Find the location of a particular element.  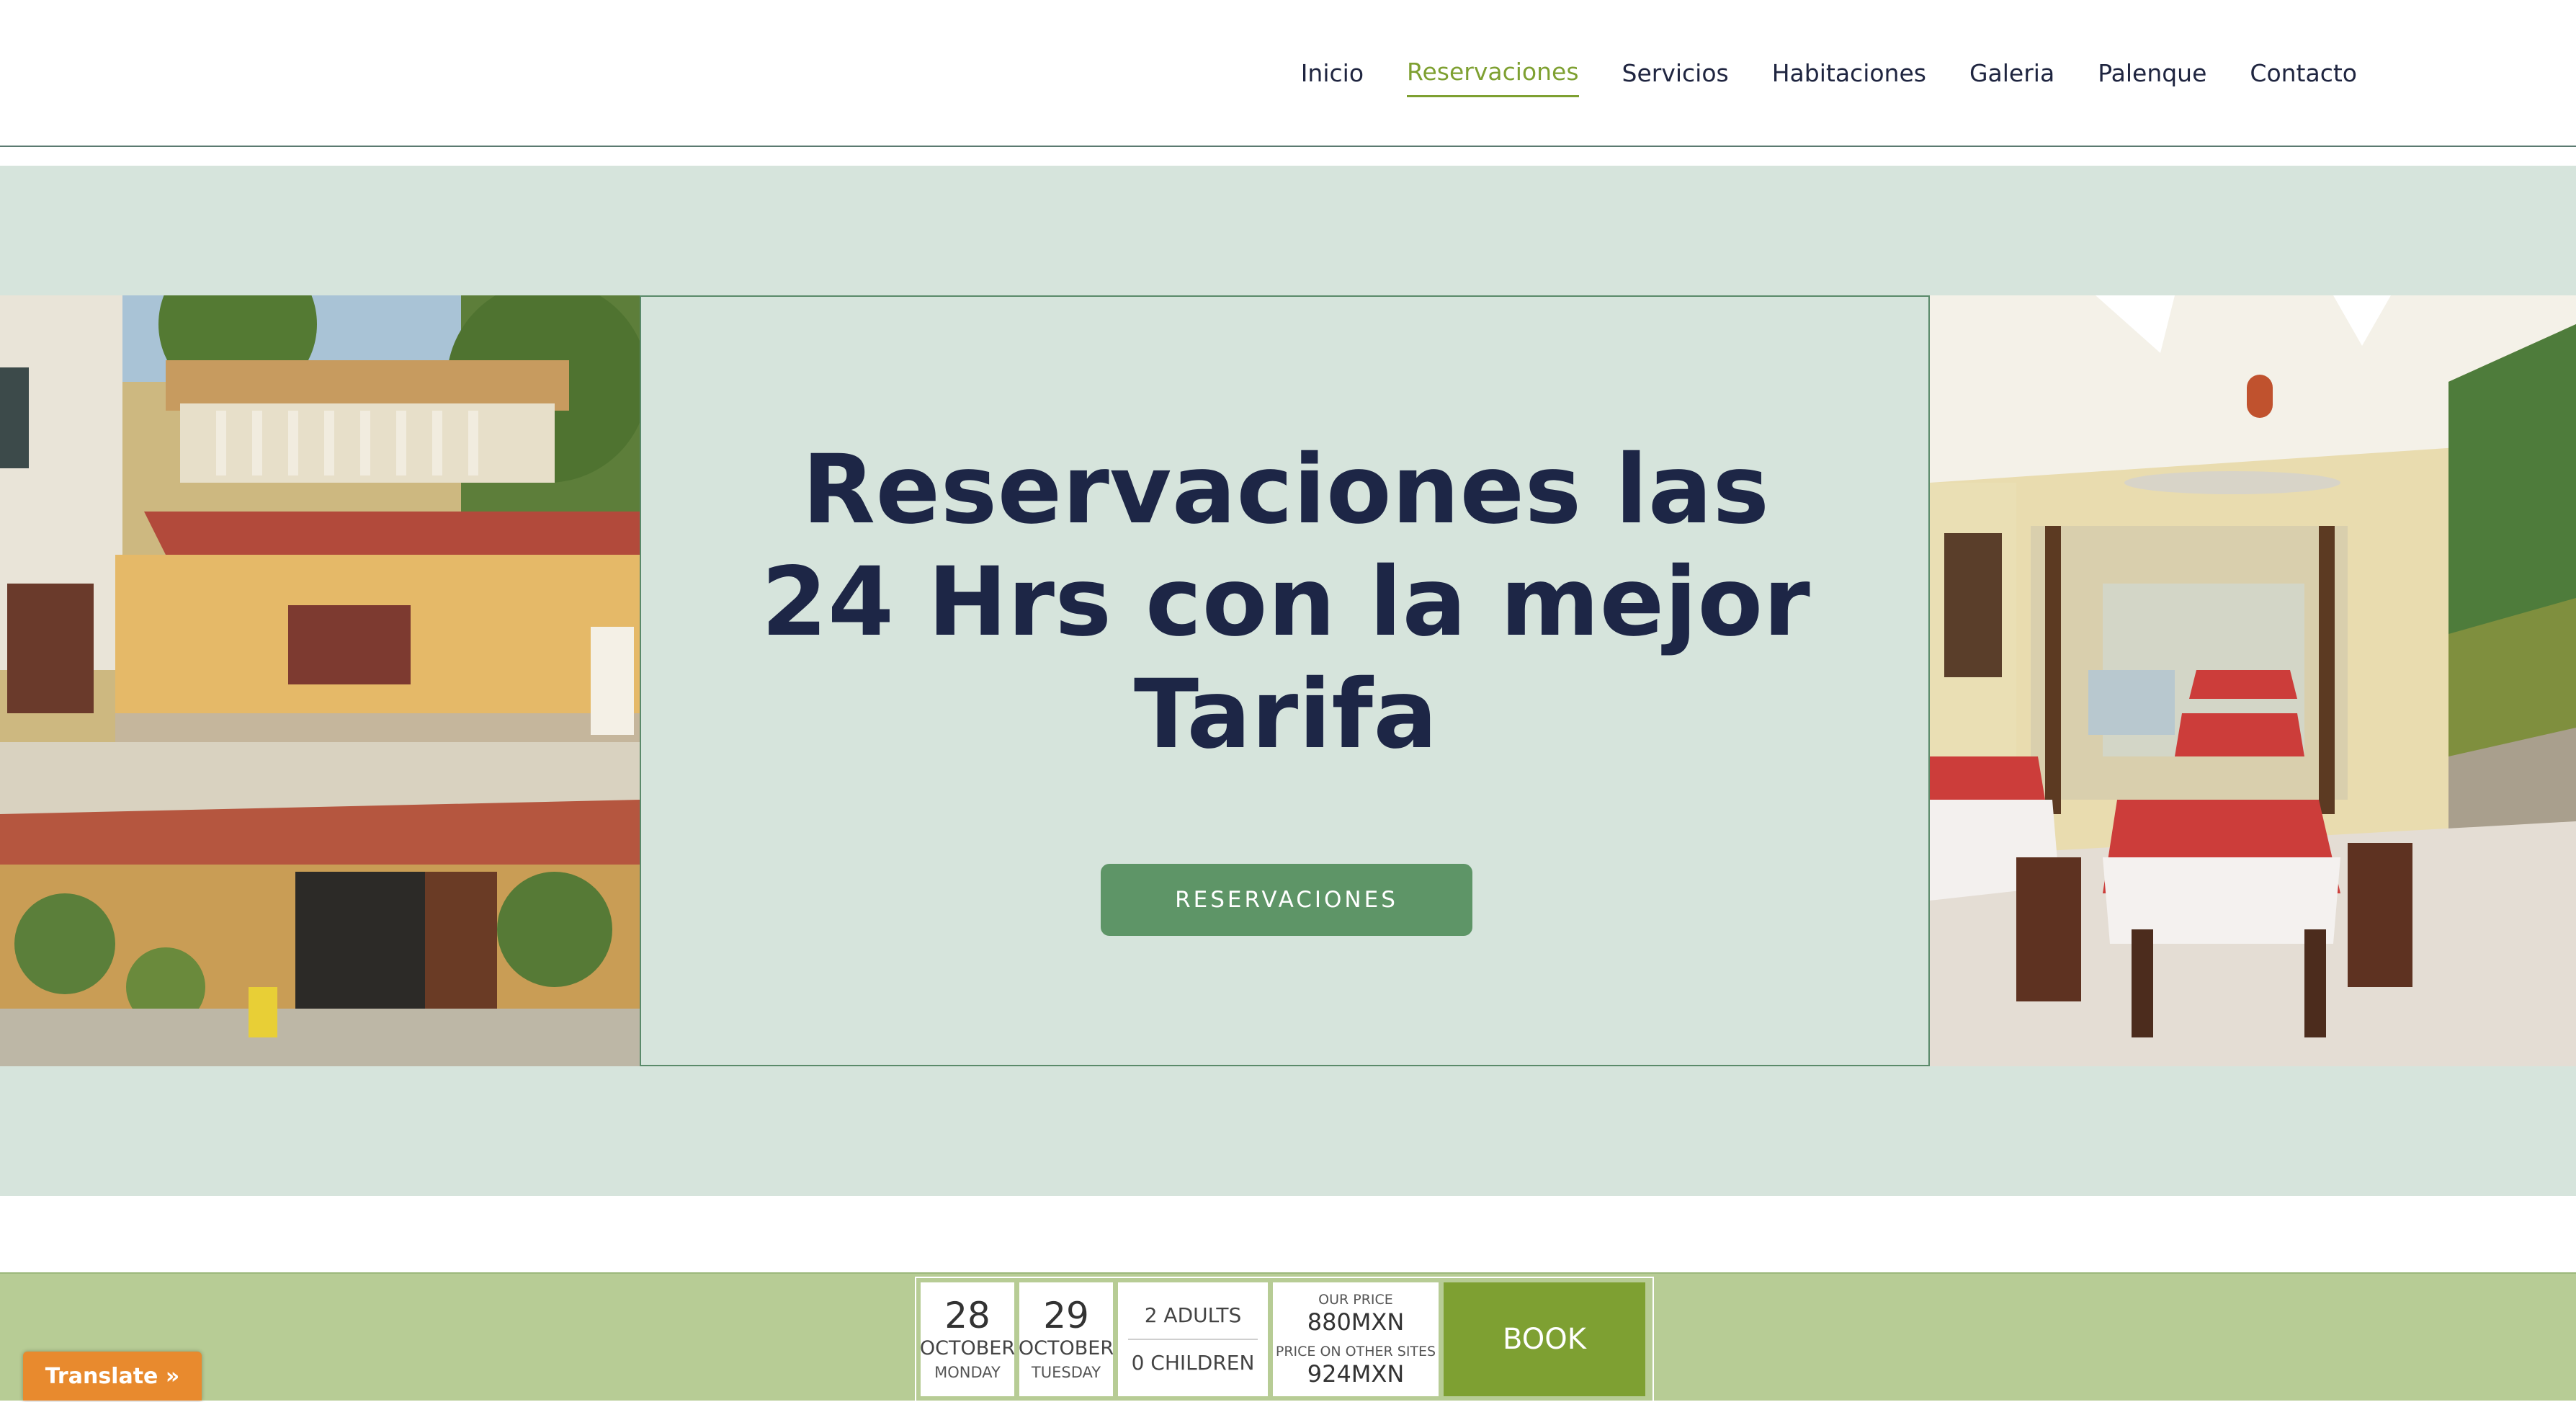

our-price-value: 880MXN is located at coordinates (1356, 1322).